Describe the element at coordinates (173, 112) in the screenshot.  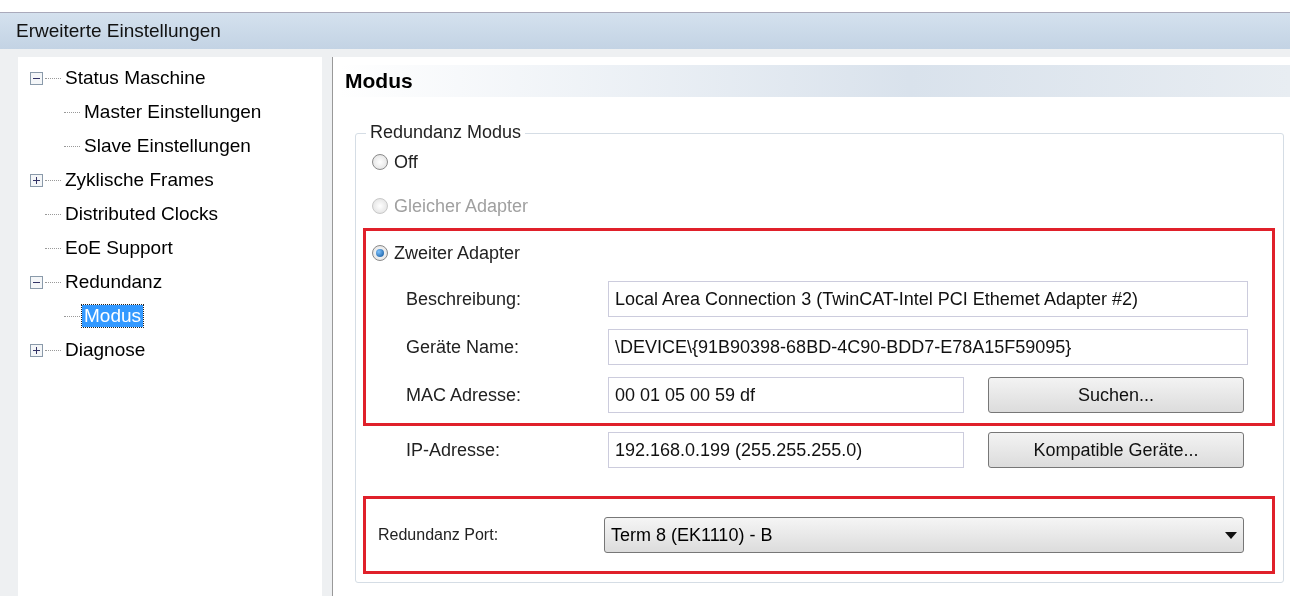
I see `tree-item: Master Einstellungen` at that location.